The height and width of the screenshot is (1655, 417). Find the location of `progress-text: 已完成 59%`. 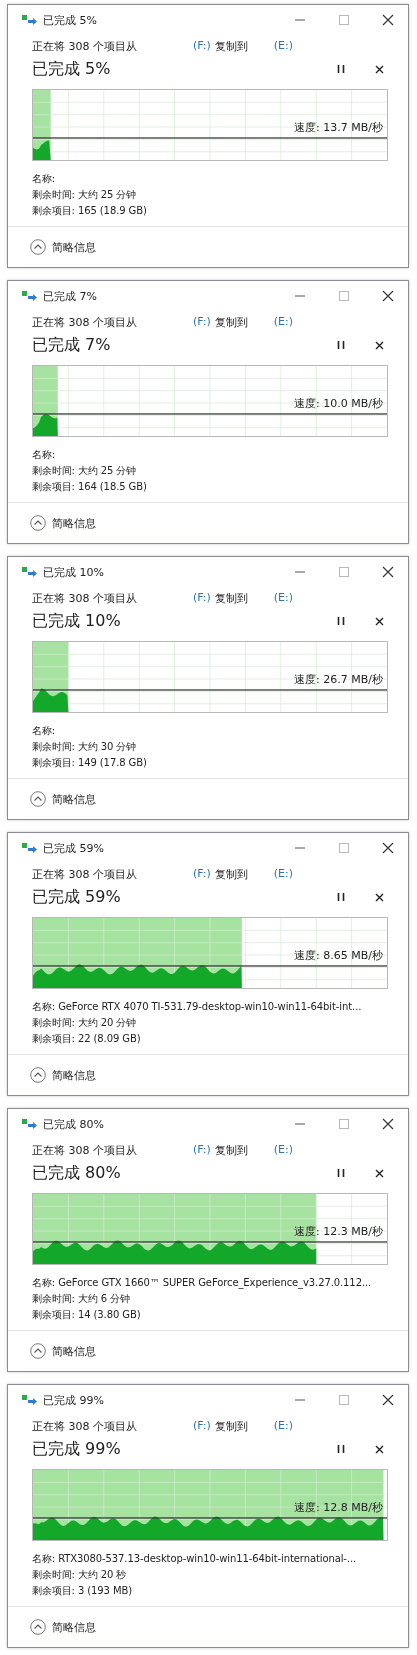

progress-text: 已完成 59% is located at coordinates (76, 897).